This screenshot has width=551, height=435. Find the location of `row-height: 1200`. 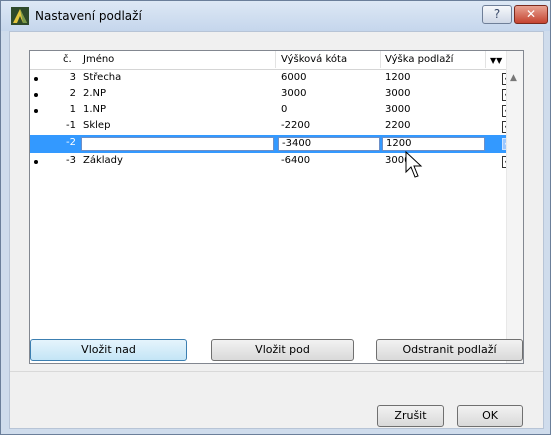

row-height: 1200 is located at coordinates (397, 77).